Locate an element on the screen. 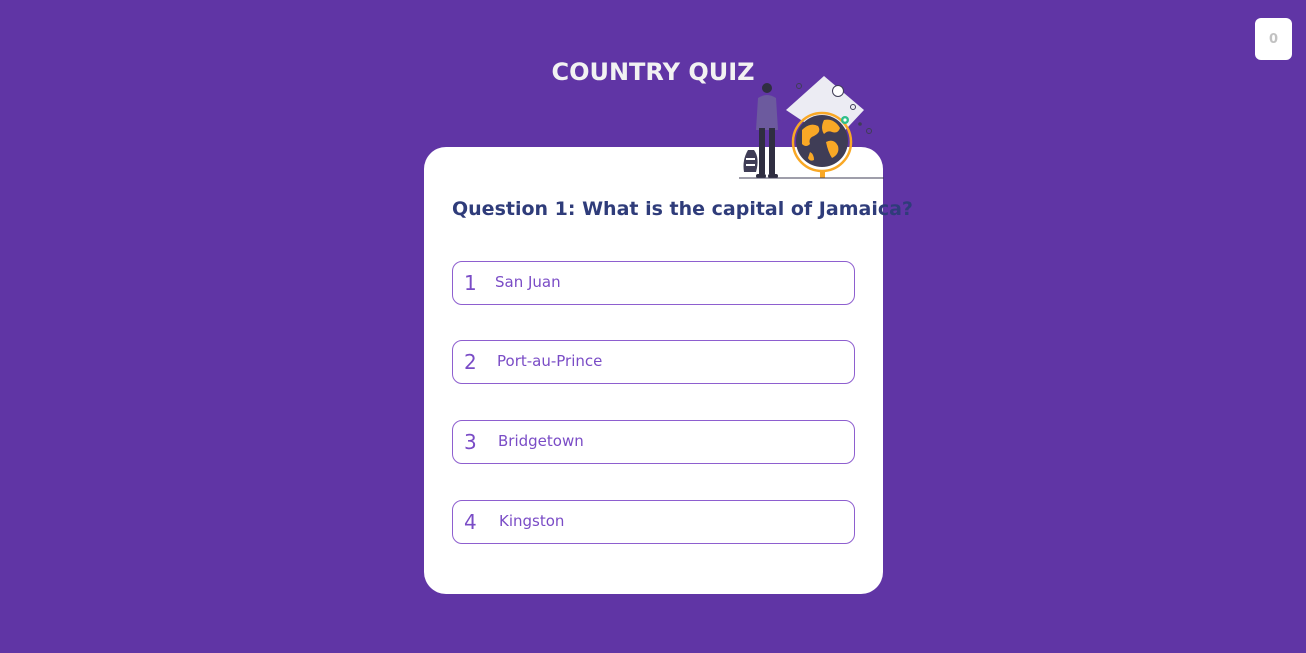 This screenshot has width=1306, height=653. option-label: Kingston is located at coordinates (532, 521).